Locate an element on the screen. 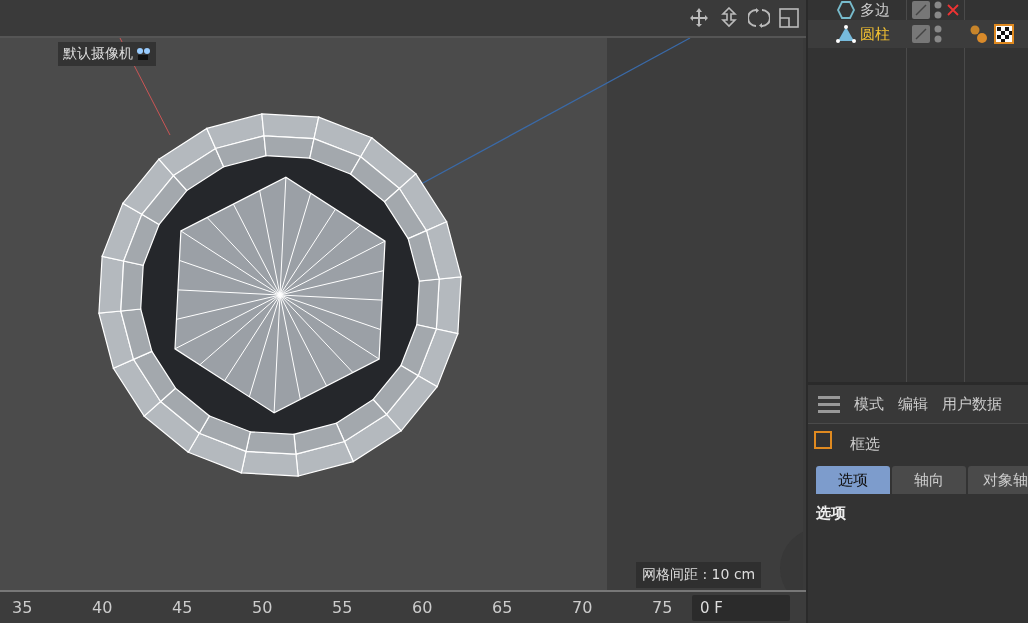 This screenshot has height=623, width=1028. checkbox is located at coordinates (823, 440).